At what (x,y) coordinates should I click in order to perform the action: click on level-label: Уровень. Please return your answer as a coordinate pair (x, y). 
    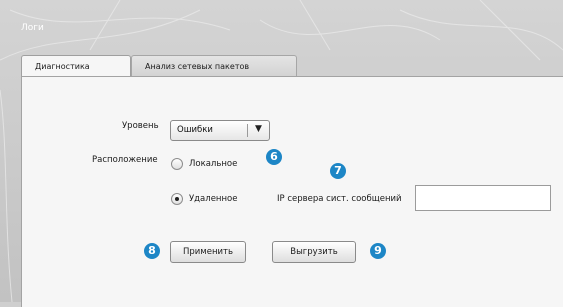
    Looking at the image, I should click on (140, 126).